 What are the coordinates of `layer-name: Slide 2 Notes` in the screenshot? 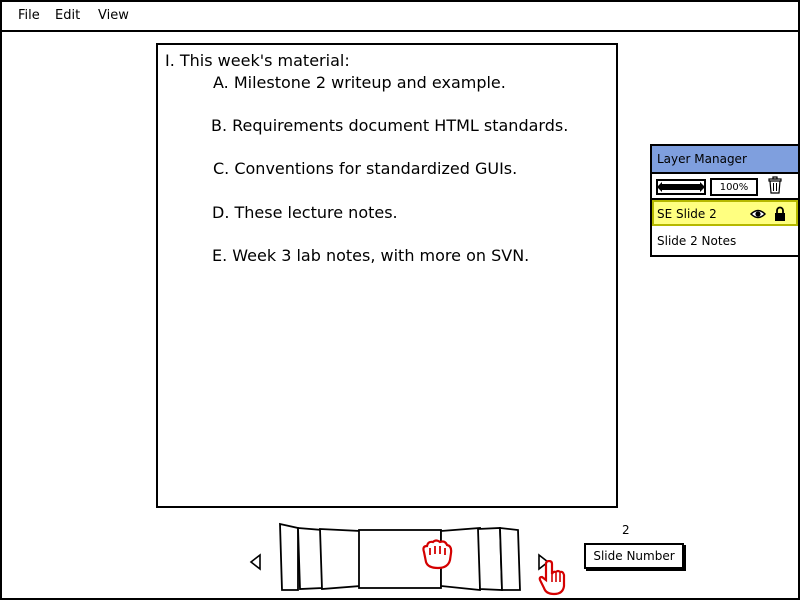 It's located at (697, 241).